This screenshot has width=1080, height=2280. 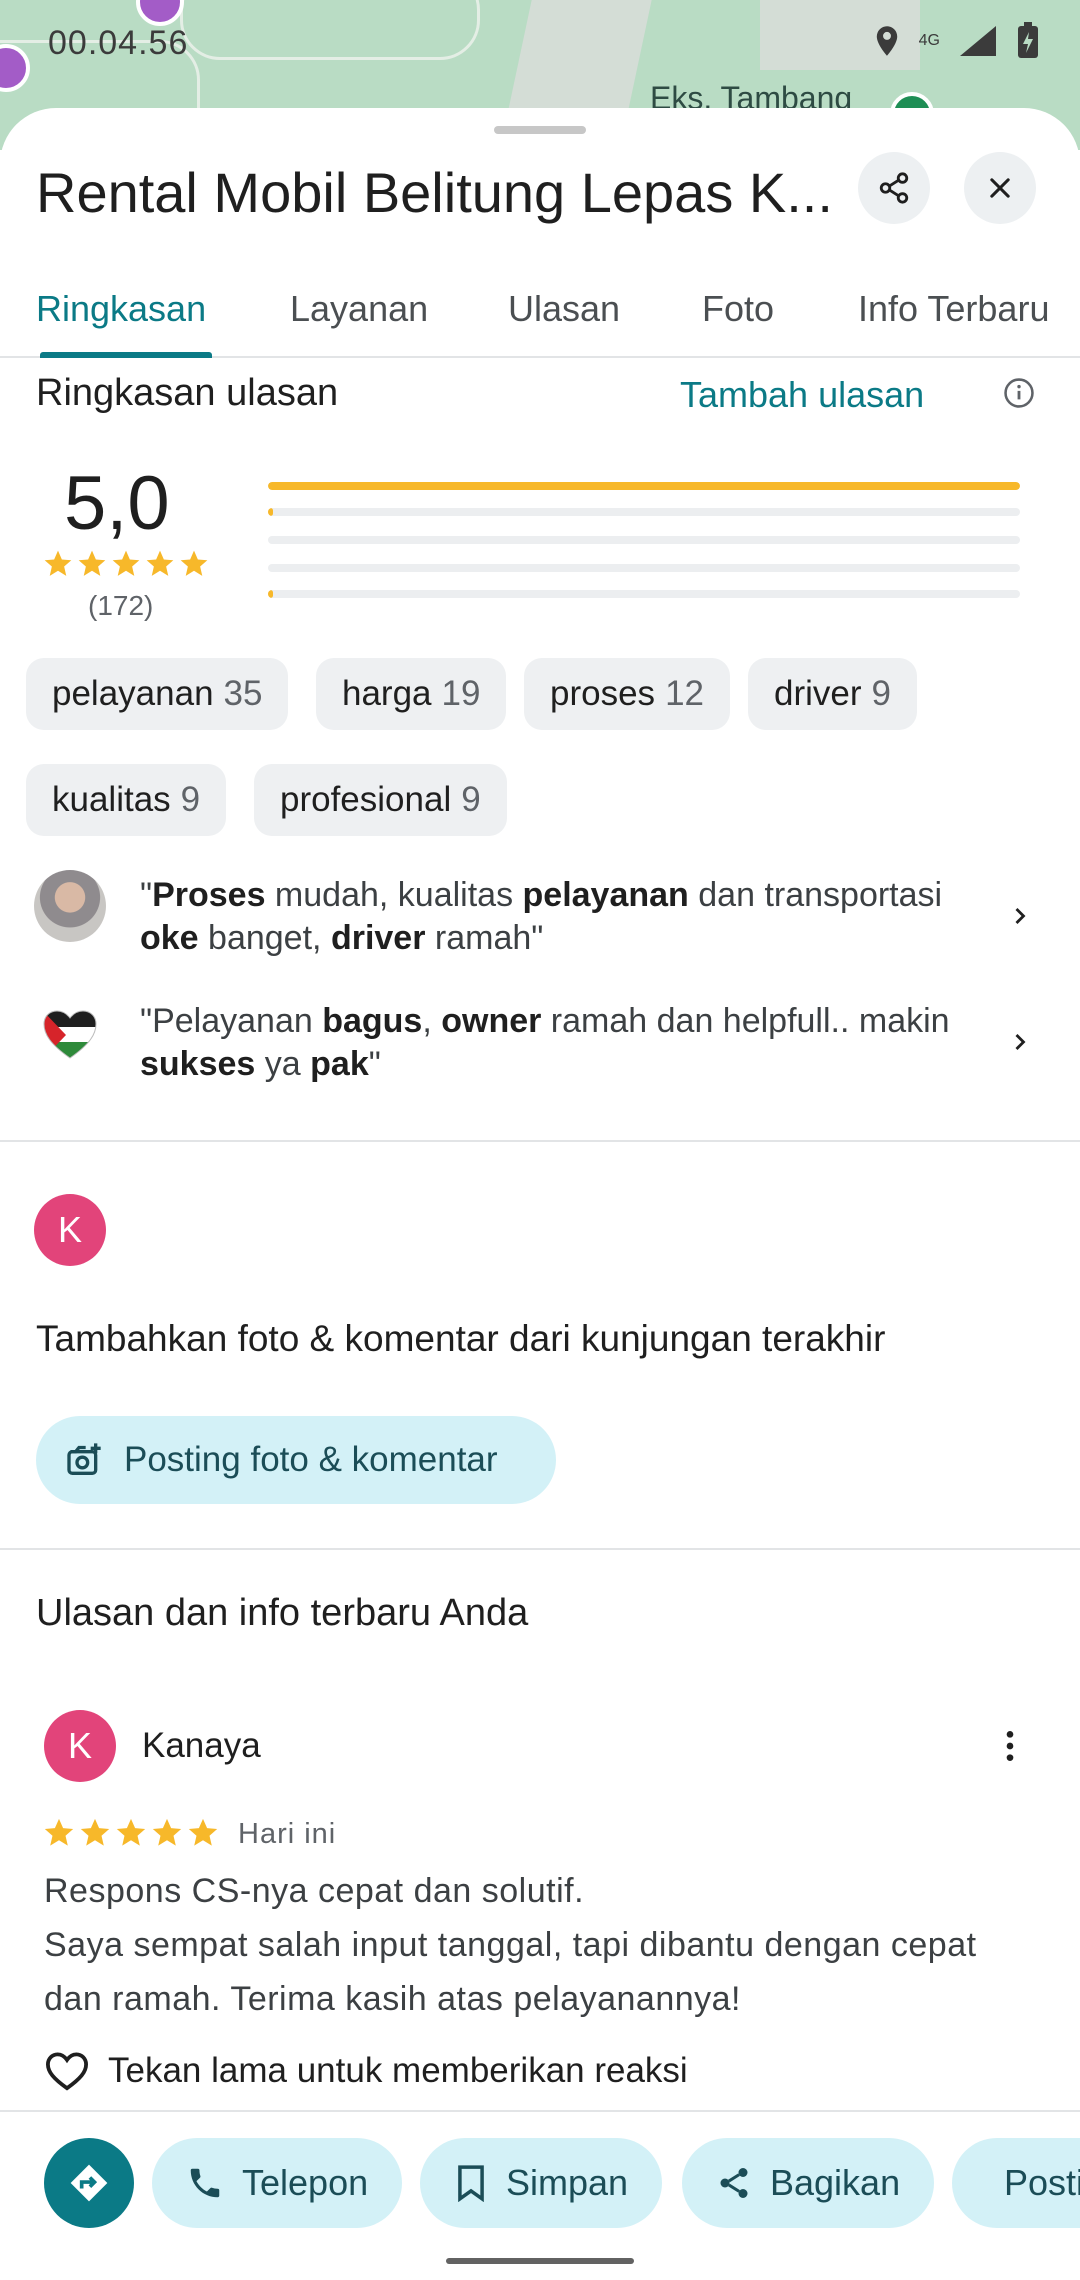 What do you see at coordinates (1042, 2182) in the screenshot?
I see `post-label: Posting` at bounding box center [1042, 2182].